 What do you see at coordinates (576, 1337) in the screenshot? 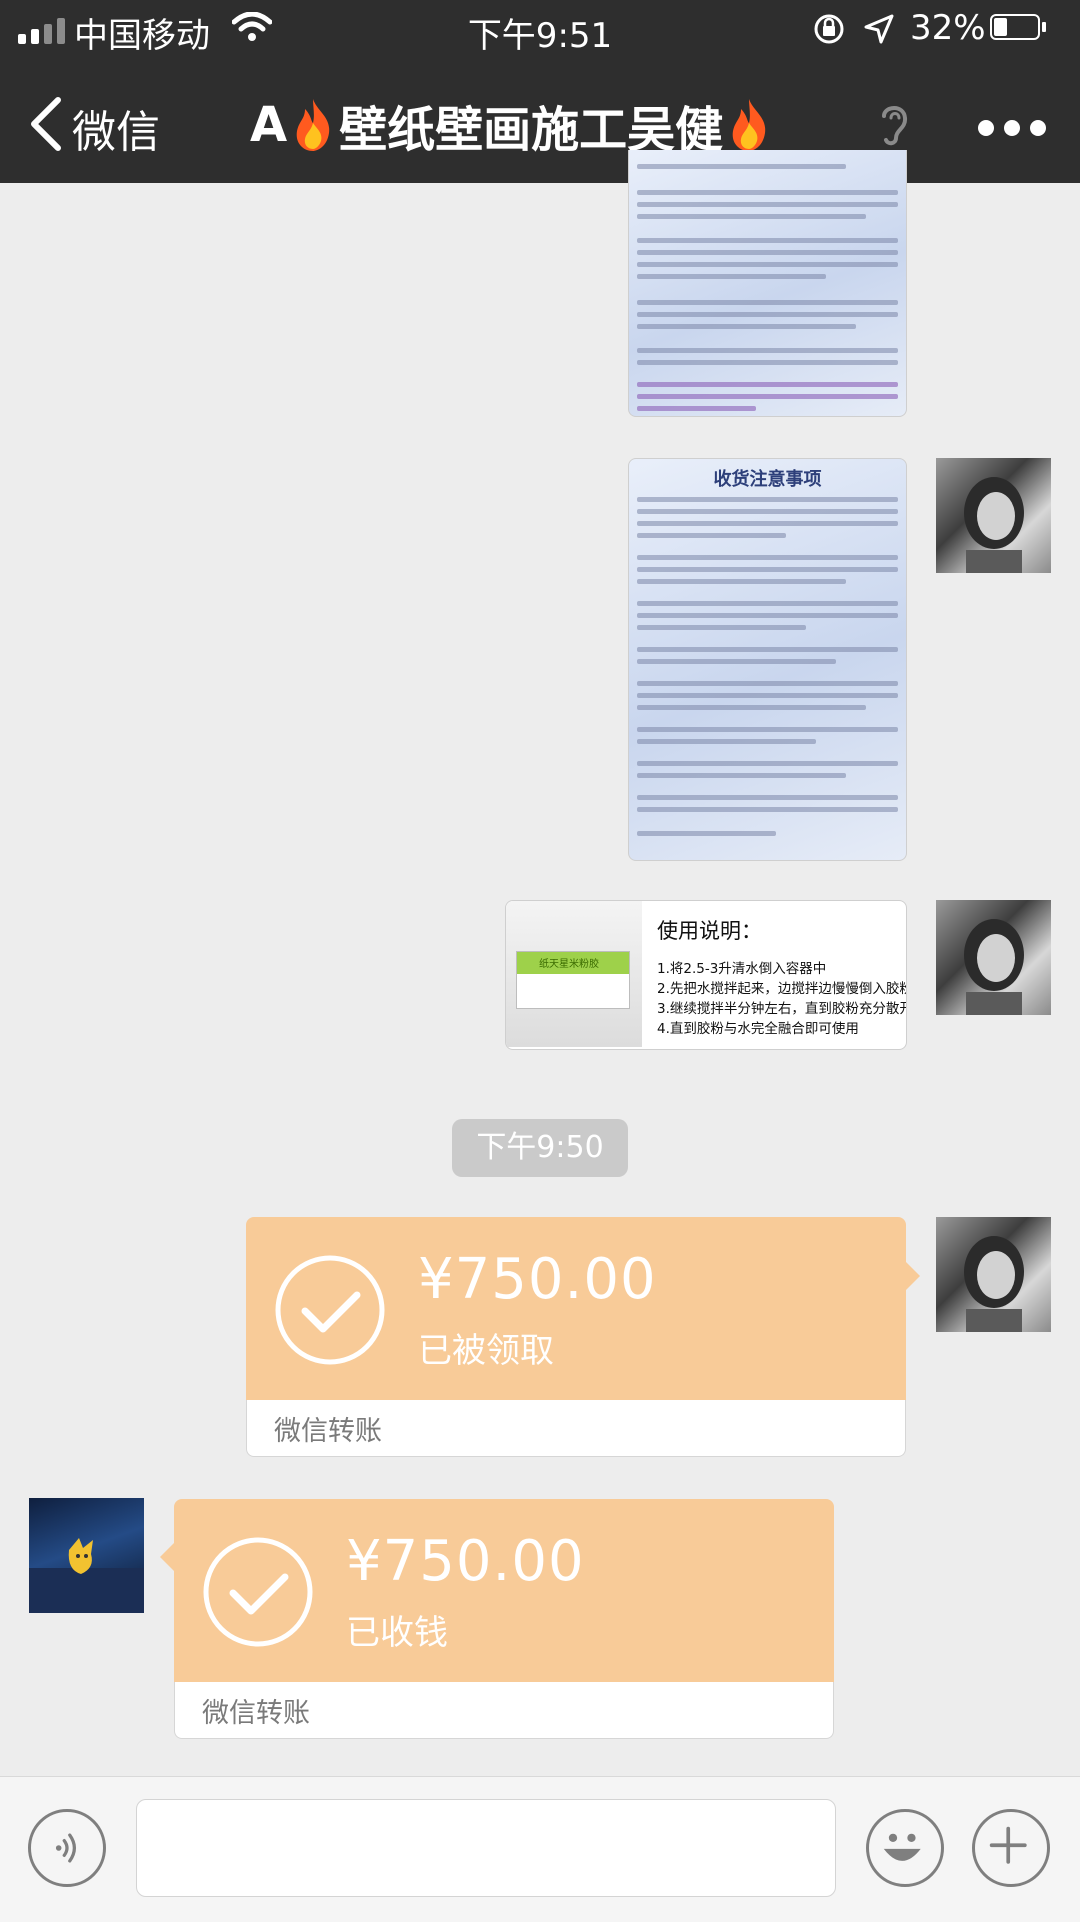
I see `transfer-sent-card: ¥750.00 已被领取 微信转账` at bounding box center [576, 1337].